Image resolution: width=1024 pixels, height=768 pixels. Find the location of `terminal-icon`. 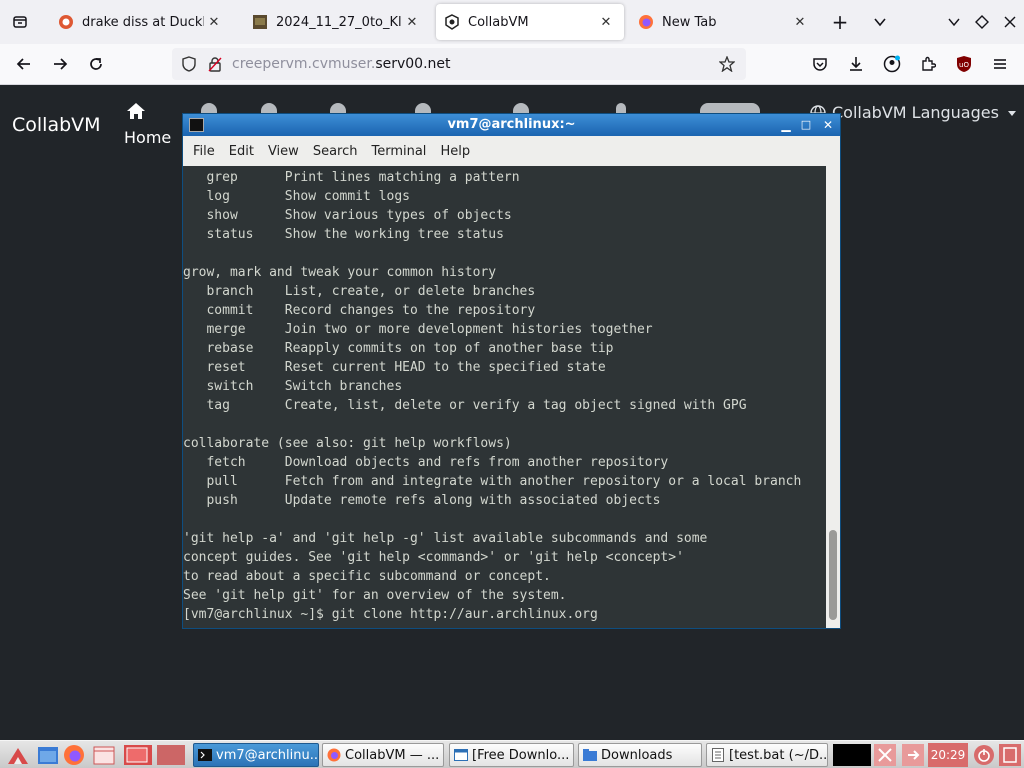

terminal-icon is located at coordinates (205, 755).